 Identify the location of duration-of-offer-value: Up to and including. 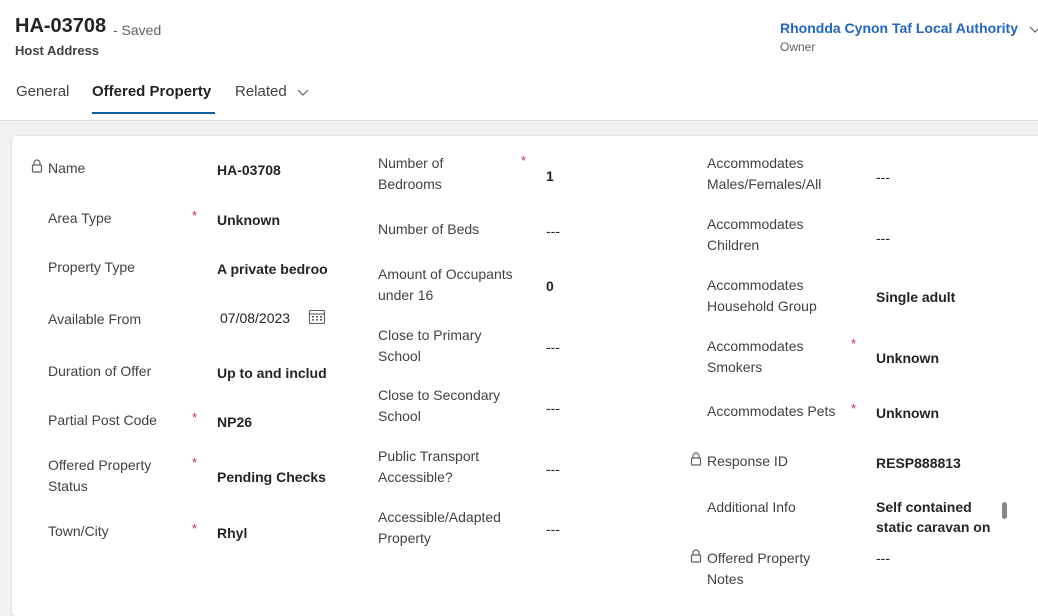
(272, 373).